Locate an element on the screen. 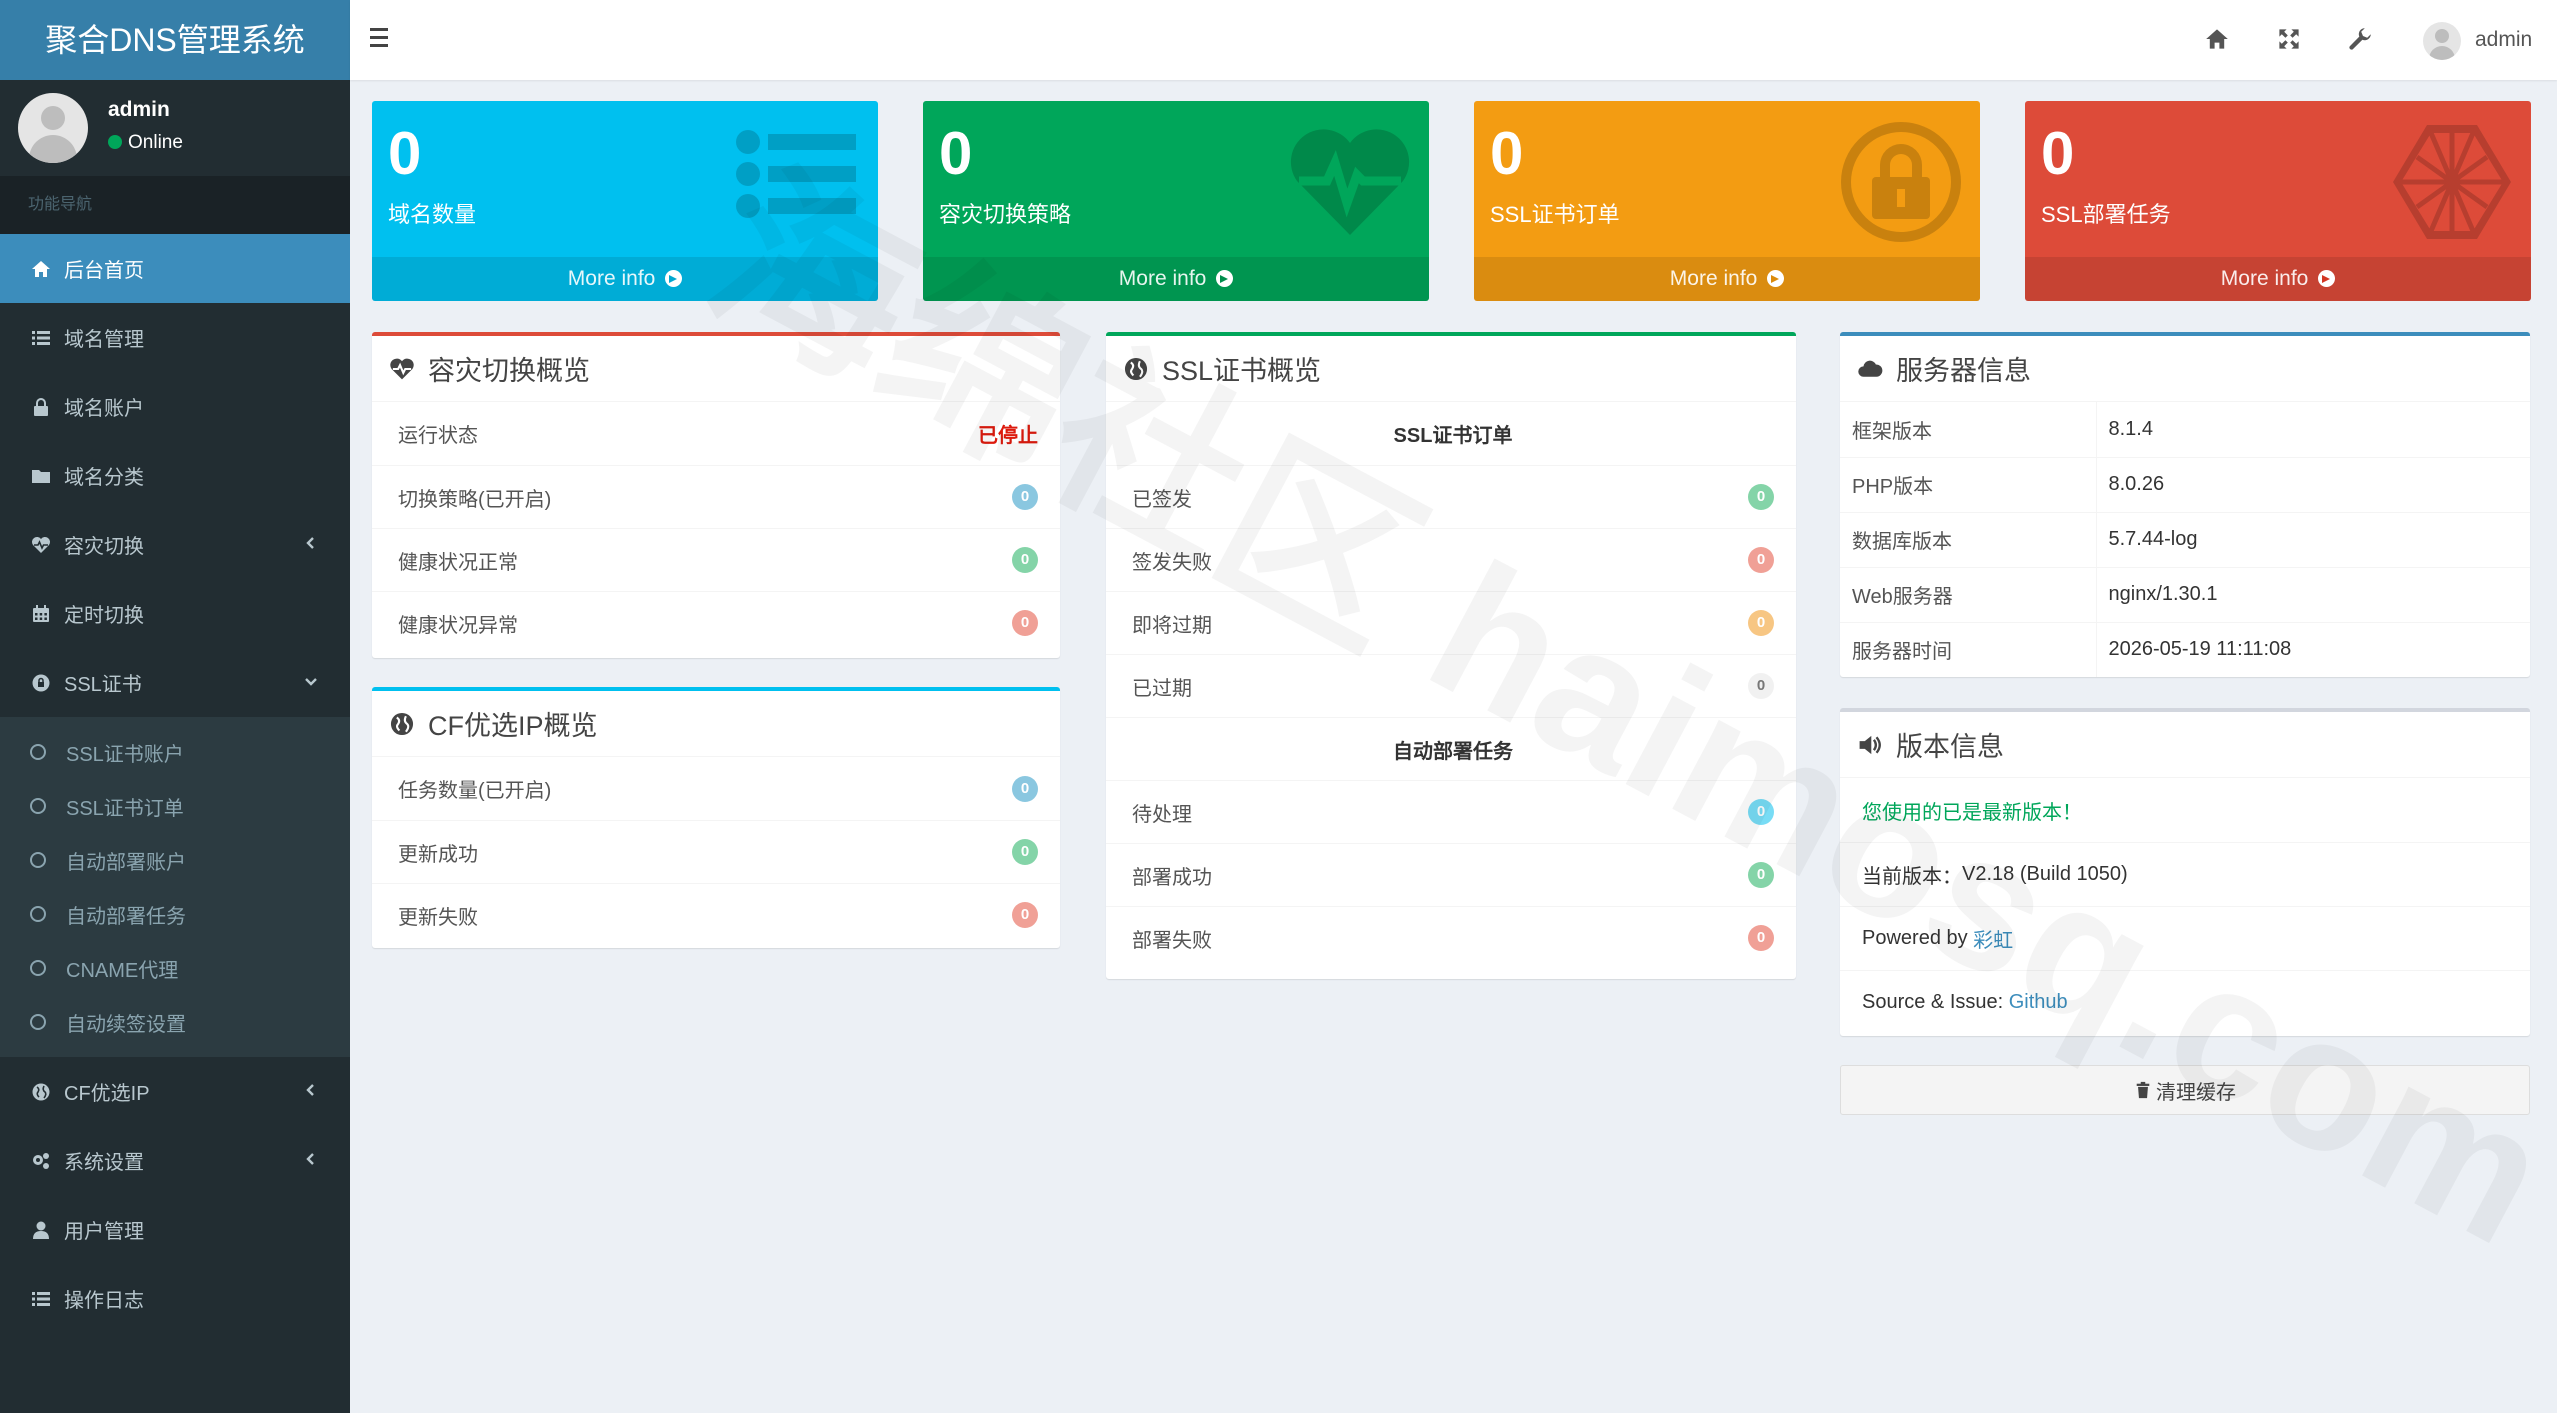  sidebar-item-label: 容灾切换 is located at coordinates (104, 547).